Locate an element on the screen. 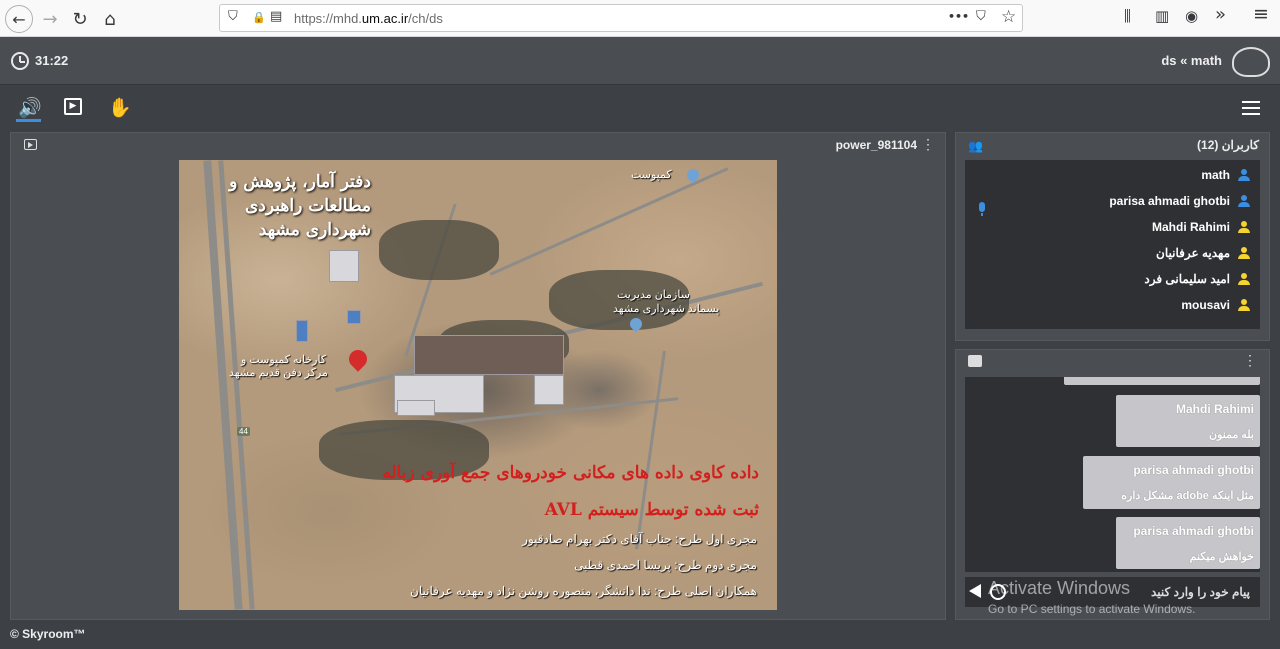 The image size is (1280, 649). user-name: parisa ahmadi ghotbi is located at coordinates (1169, 201).